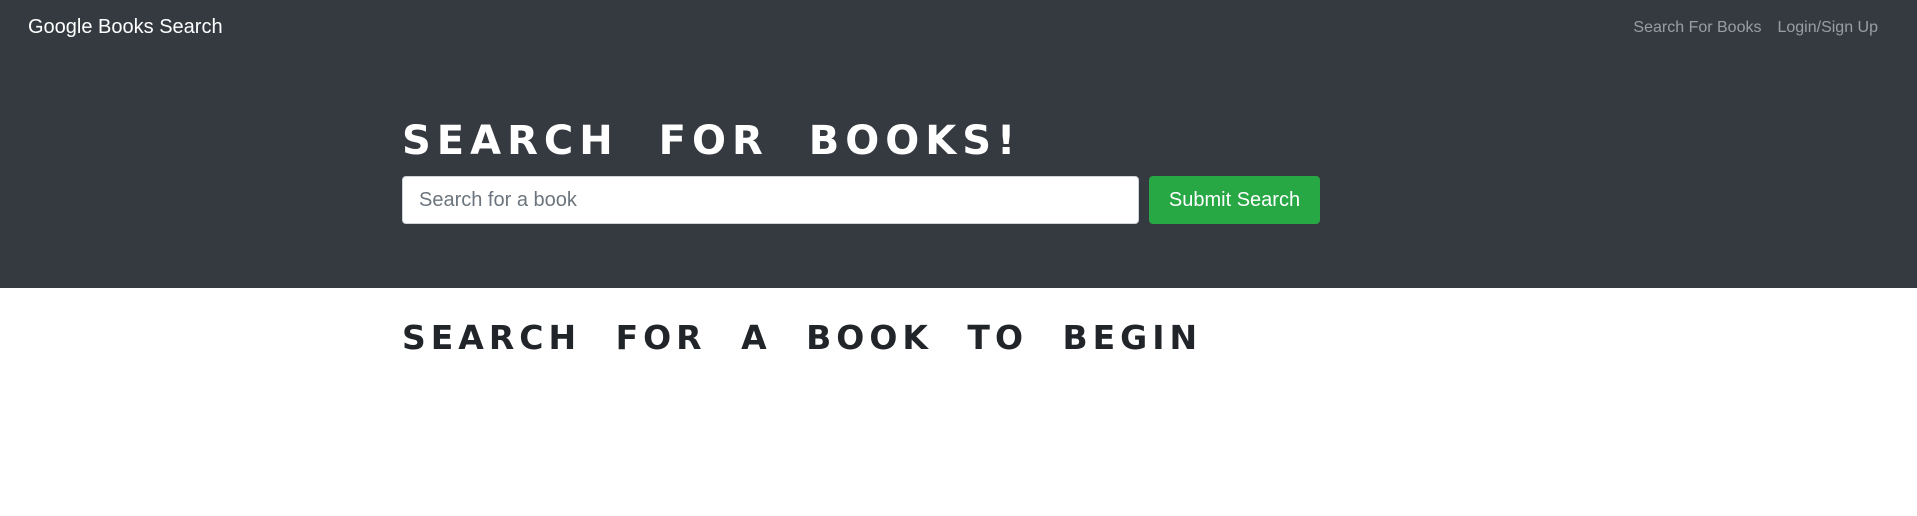 This screenshot has height=516, width=1917. I want to click on navbar-brand: Google Books Search, so click(125, 27).